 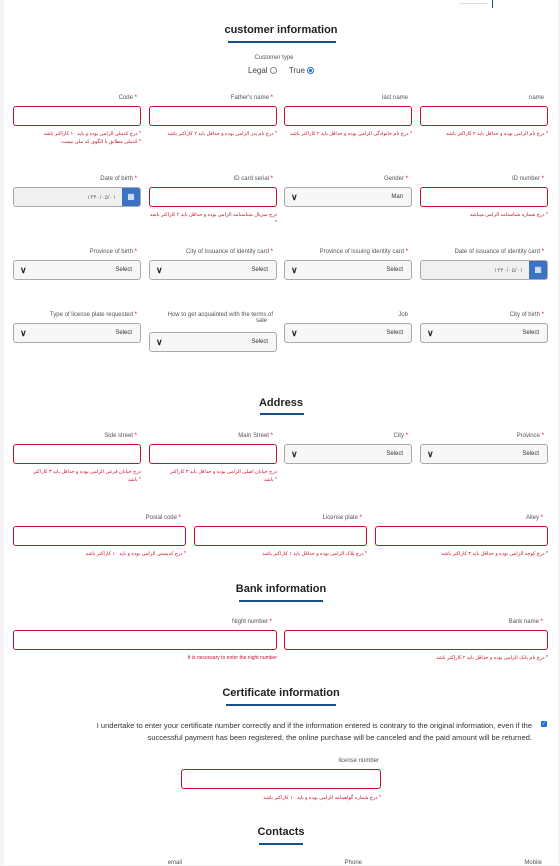 What do you see at coordinates (101, 198) in the screenshot?
I see `dob-value: ۱۳۴۰/۰۵/۰۱` at bounding box center [101, 198].